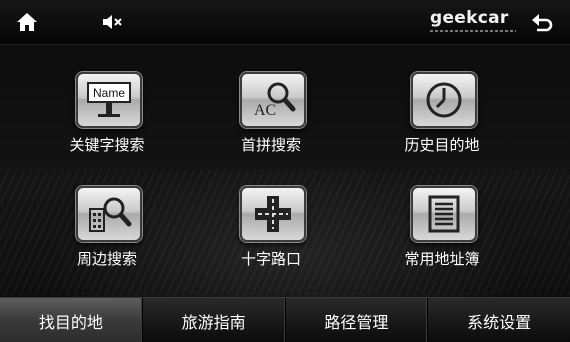 This screenshot has width=570, height=342. I want to click on address-book-button, so click(444, 214).